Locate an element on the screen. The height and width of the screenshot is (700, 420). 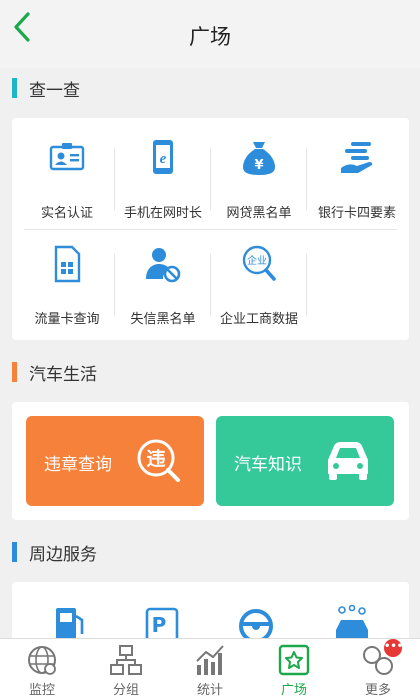
section-check-title: 查一查 is located at coordinates (46, 88).